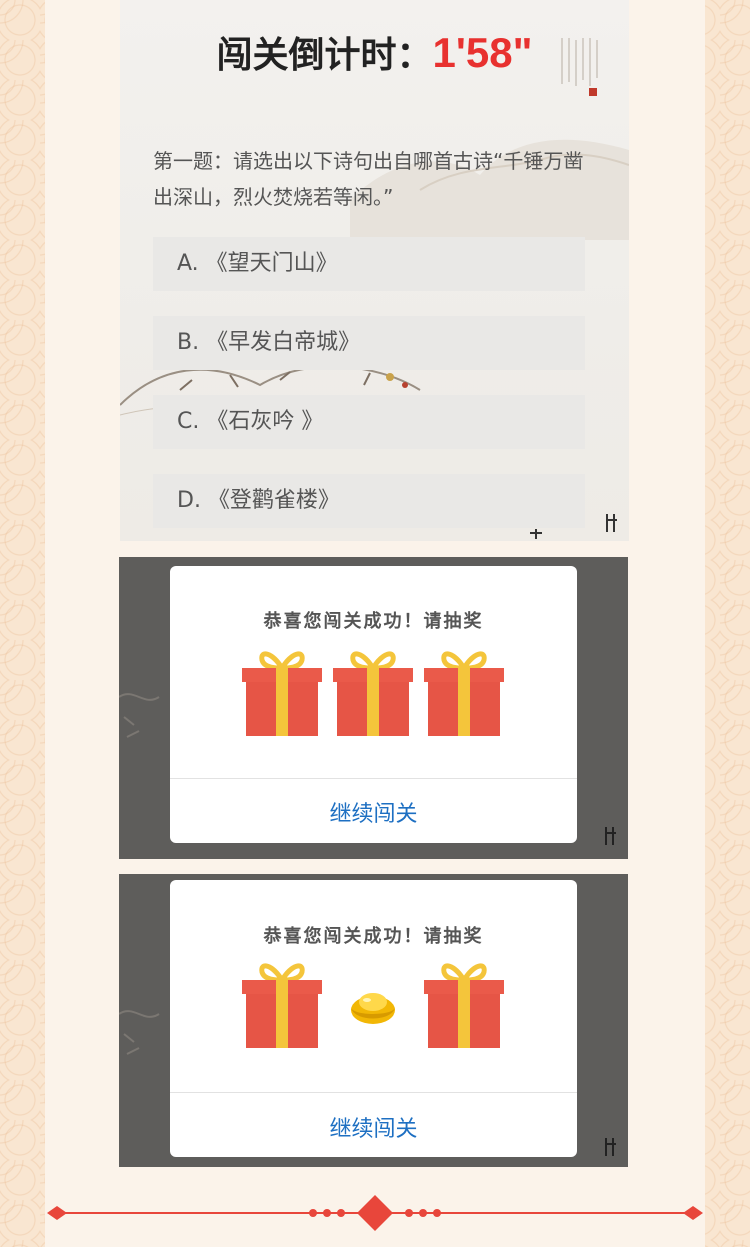 The image size is (750, 1247). Describe the element at coordinates (373, 1004) in the screenshot. I see `gold-ingot-icon` at that location.